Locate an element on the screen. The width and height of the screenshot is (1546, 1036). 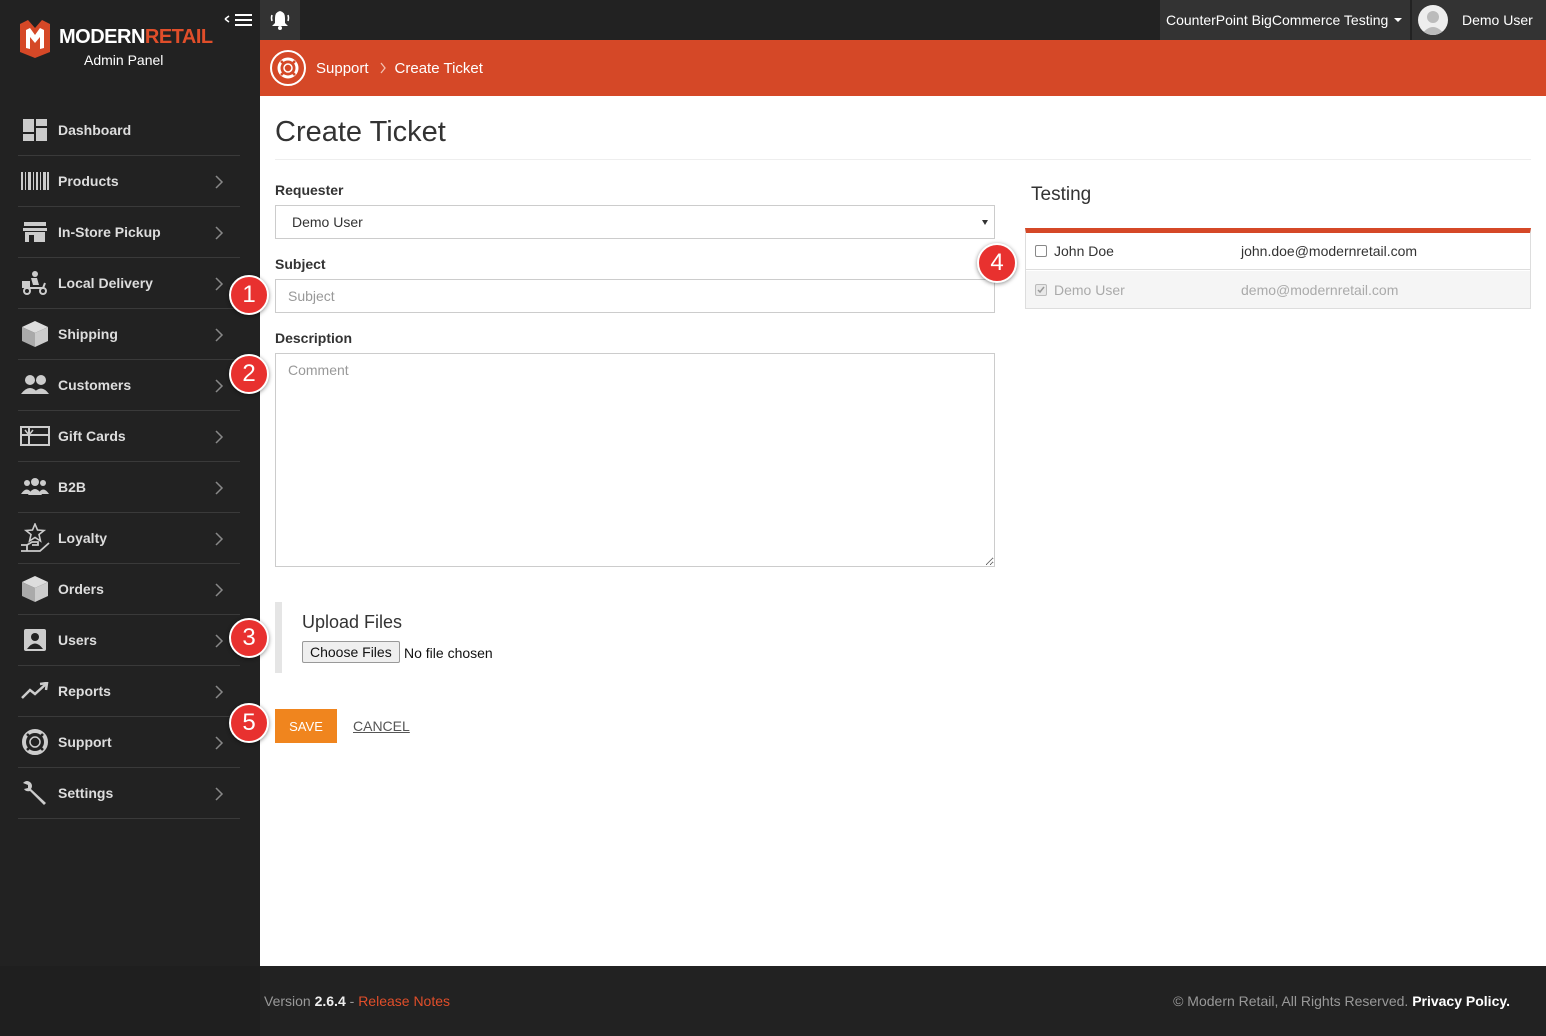
list-item: John Doe john.doe@modernretail.com is located at coordinates (1278, 251).